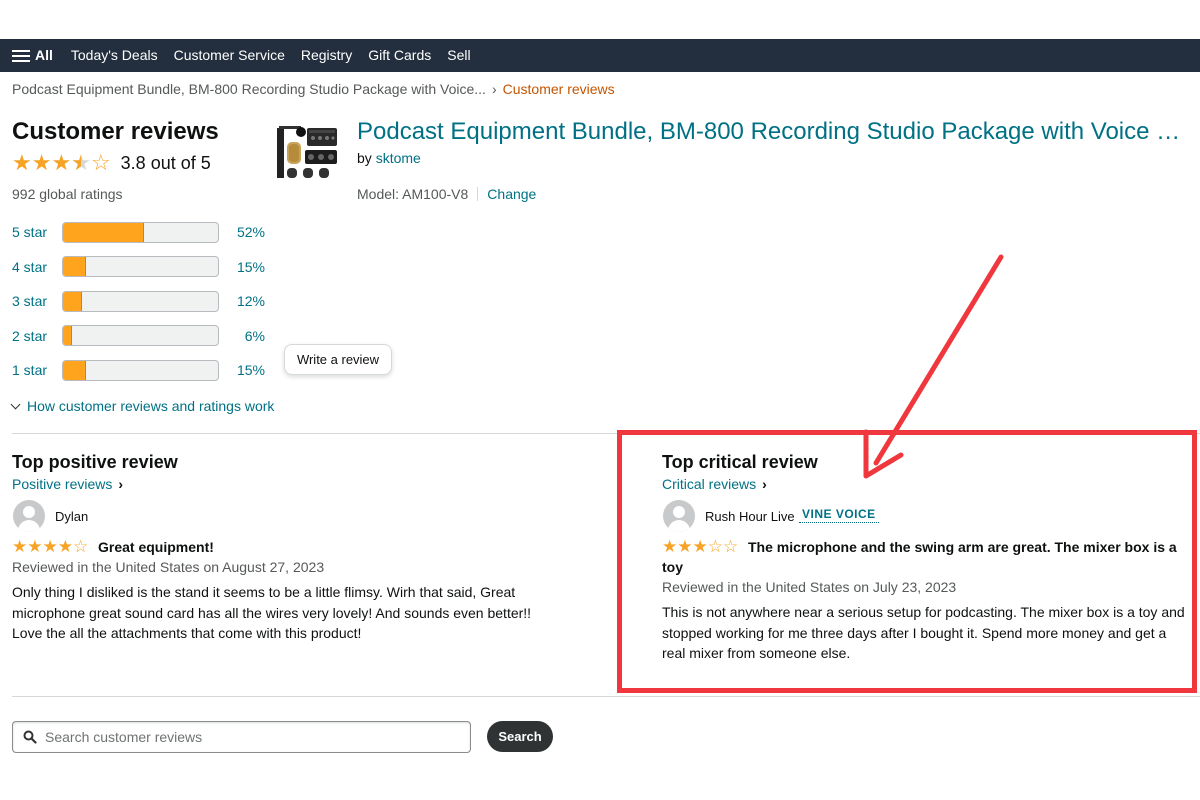 Image resolution: width=1200 pixels, height=800 pixels. What do you see at coordinates (933, 366) in the screenshot?
I see `annotation-arrow` at bounding box center [933, 366].